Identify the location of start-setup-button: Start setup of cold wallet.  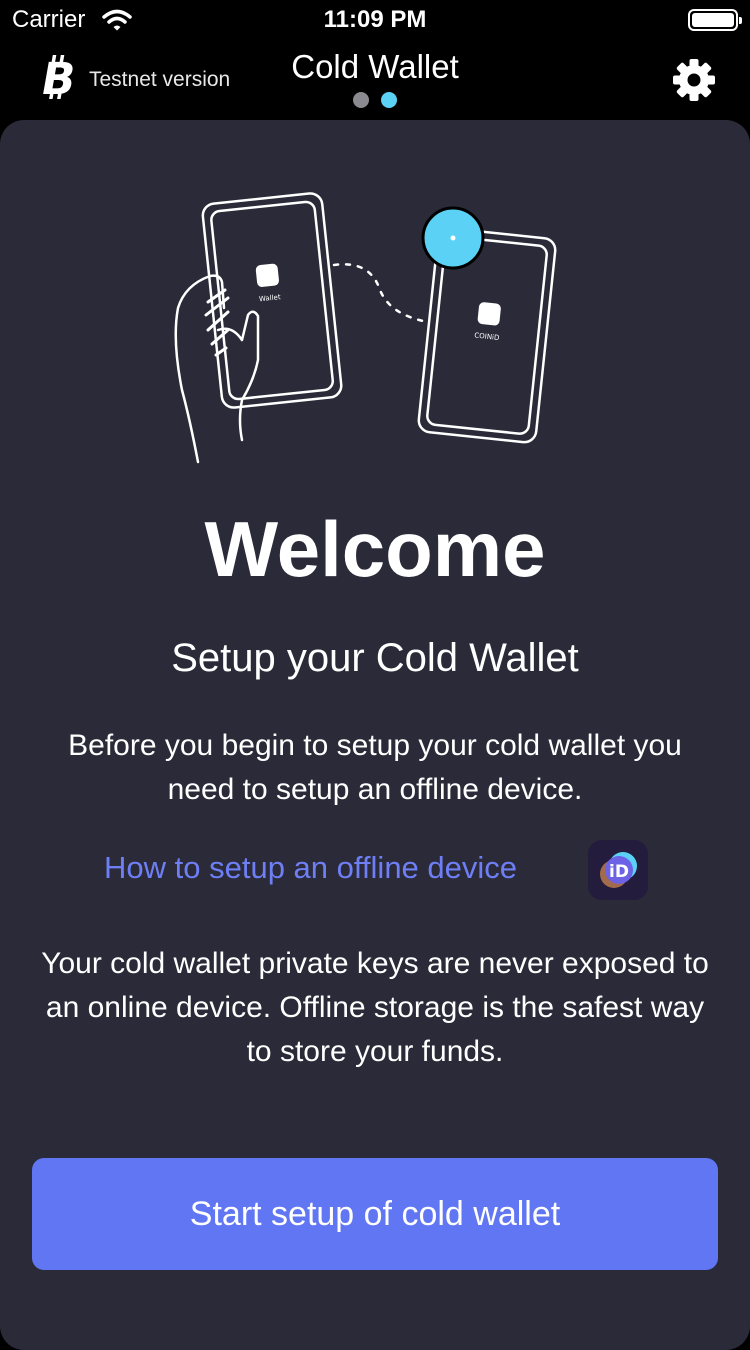
(375, 1214).